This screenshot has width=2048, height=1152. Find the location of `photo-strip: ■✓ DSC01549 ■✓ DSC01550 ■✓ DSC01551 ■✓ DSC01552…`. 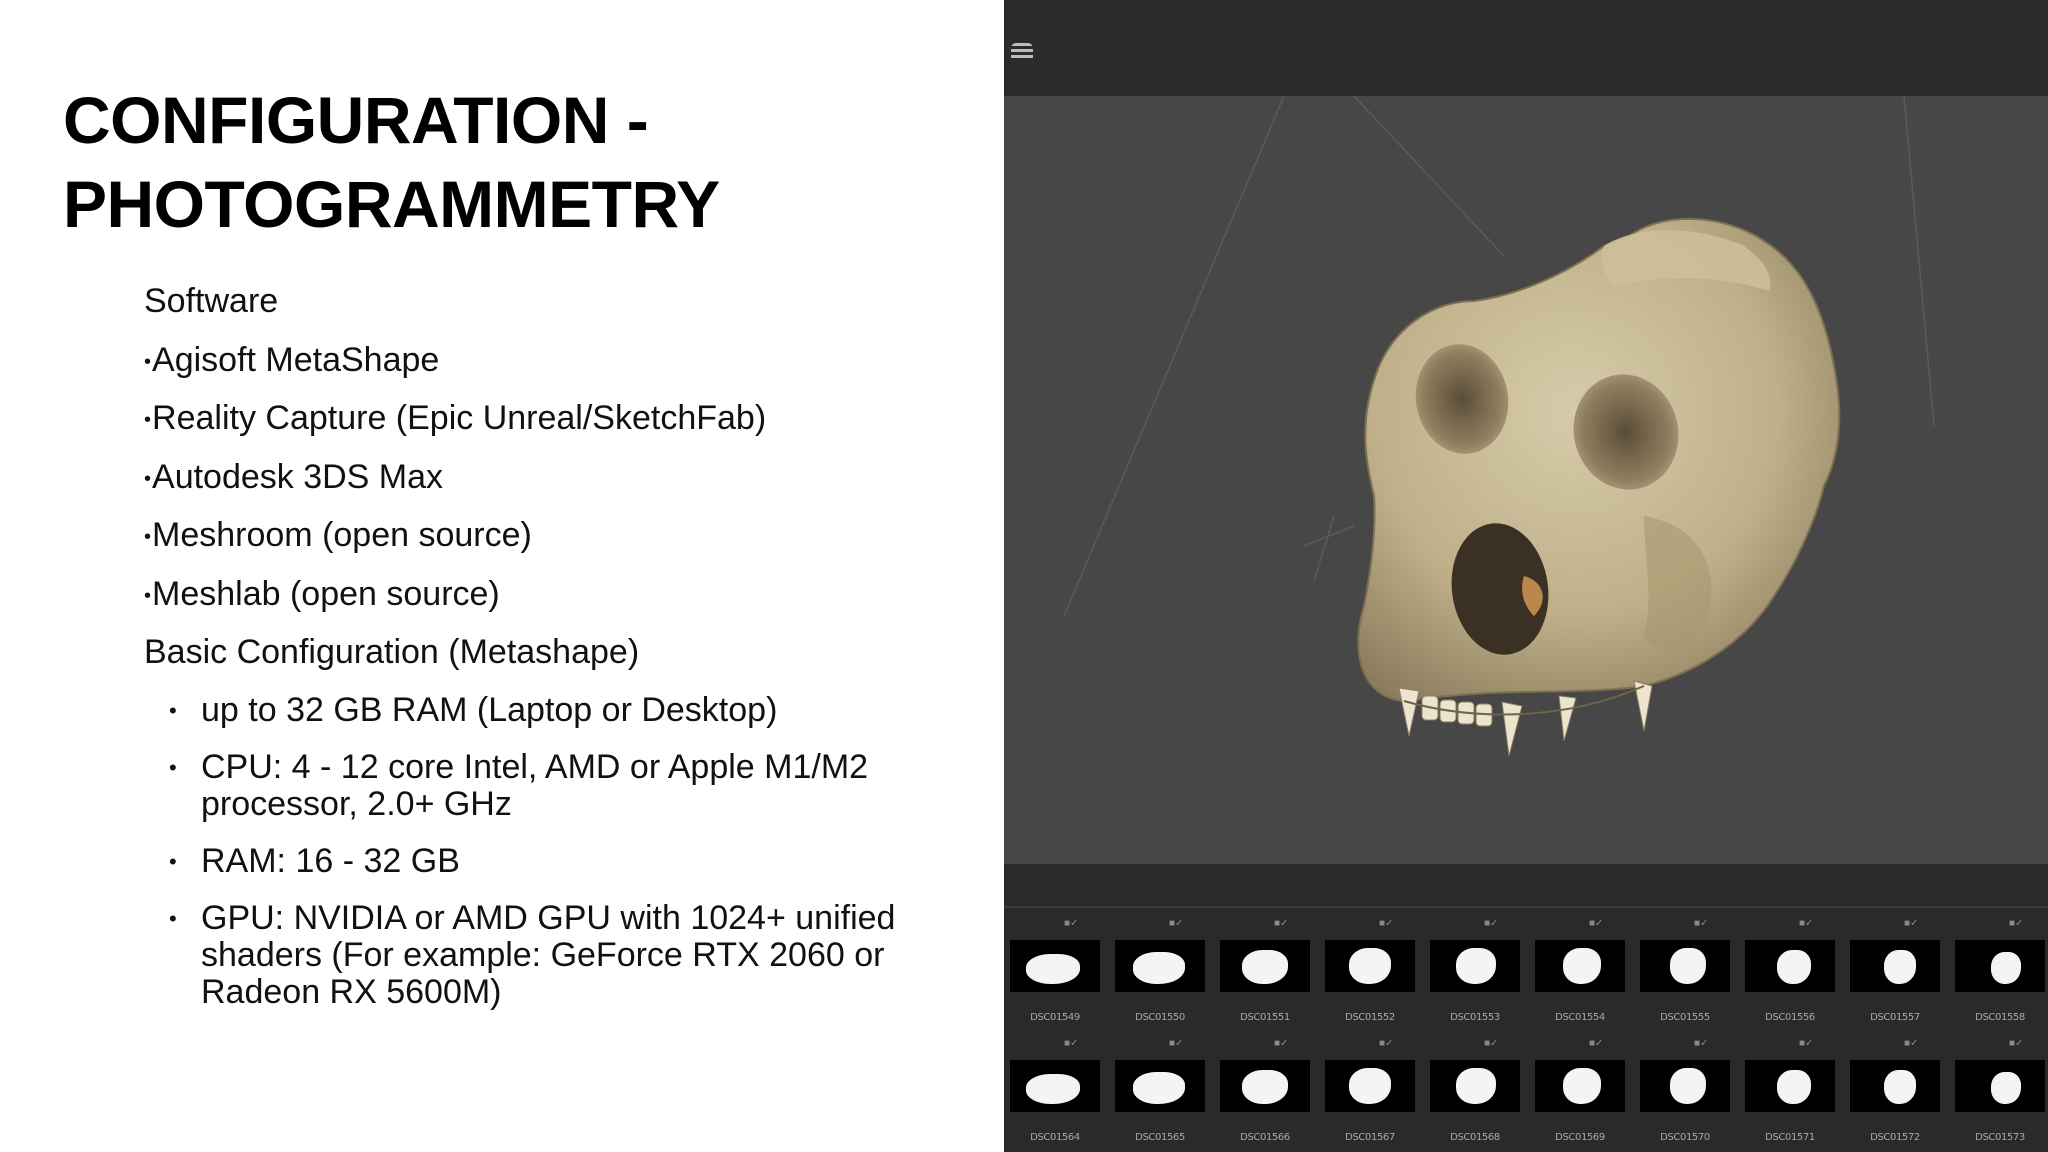

photo-strip: ■✓ DSC01549 ■✓ DSC01550 ■✓ DSC01551 ■✓ DSC01552… is located at coordinates (1526, 1008).